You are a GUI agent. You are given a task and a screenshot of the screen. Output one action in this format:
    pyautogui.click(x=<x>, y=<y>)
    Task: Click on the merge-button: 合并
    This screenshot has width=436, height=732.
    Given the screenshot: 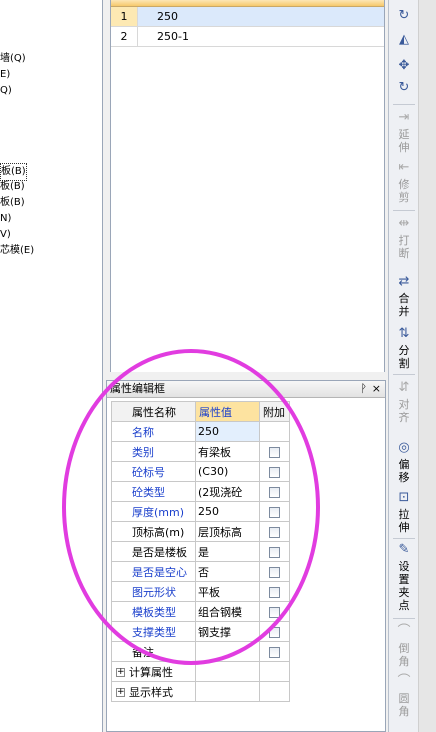 What is the action you would take?
    pyautogui.click(x=404, y=305)
    